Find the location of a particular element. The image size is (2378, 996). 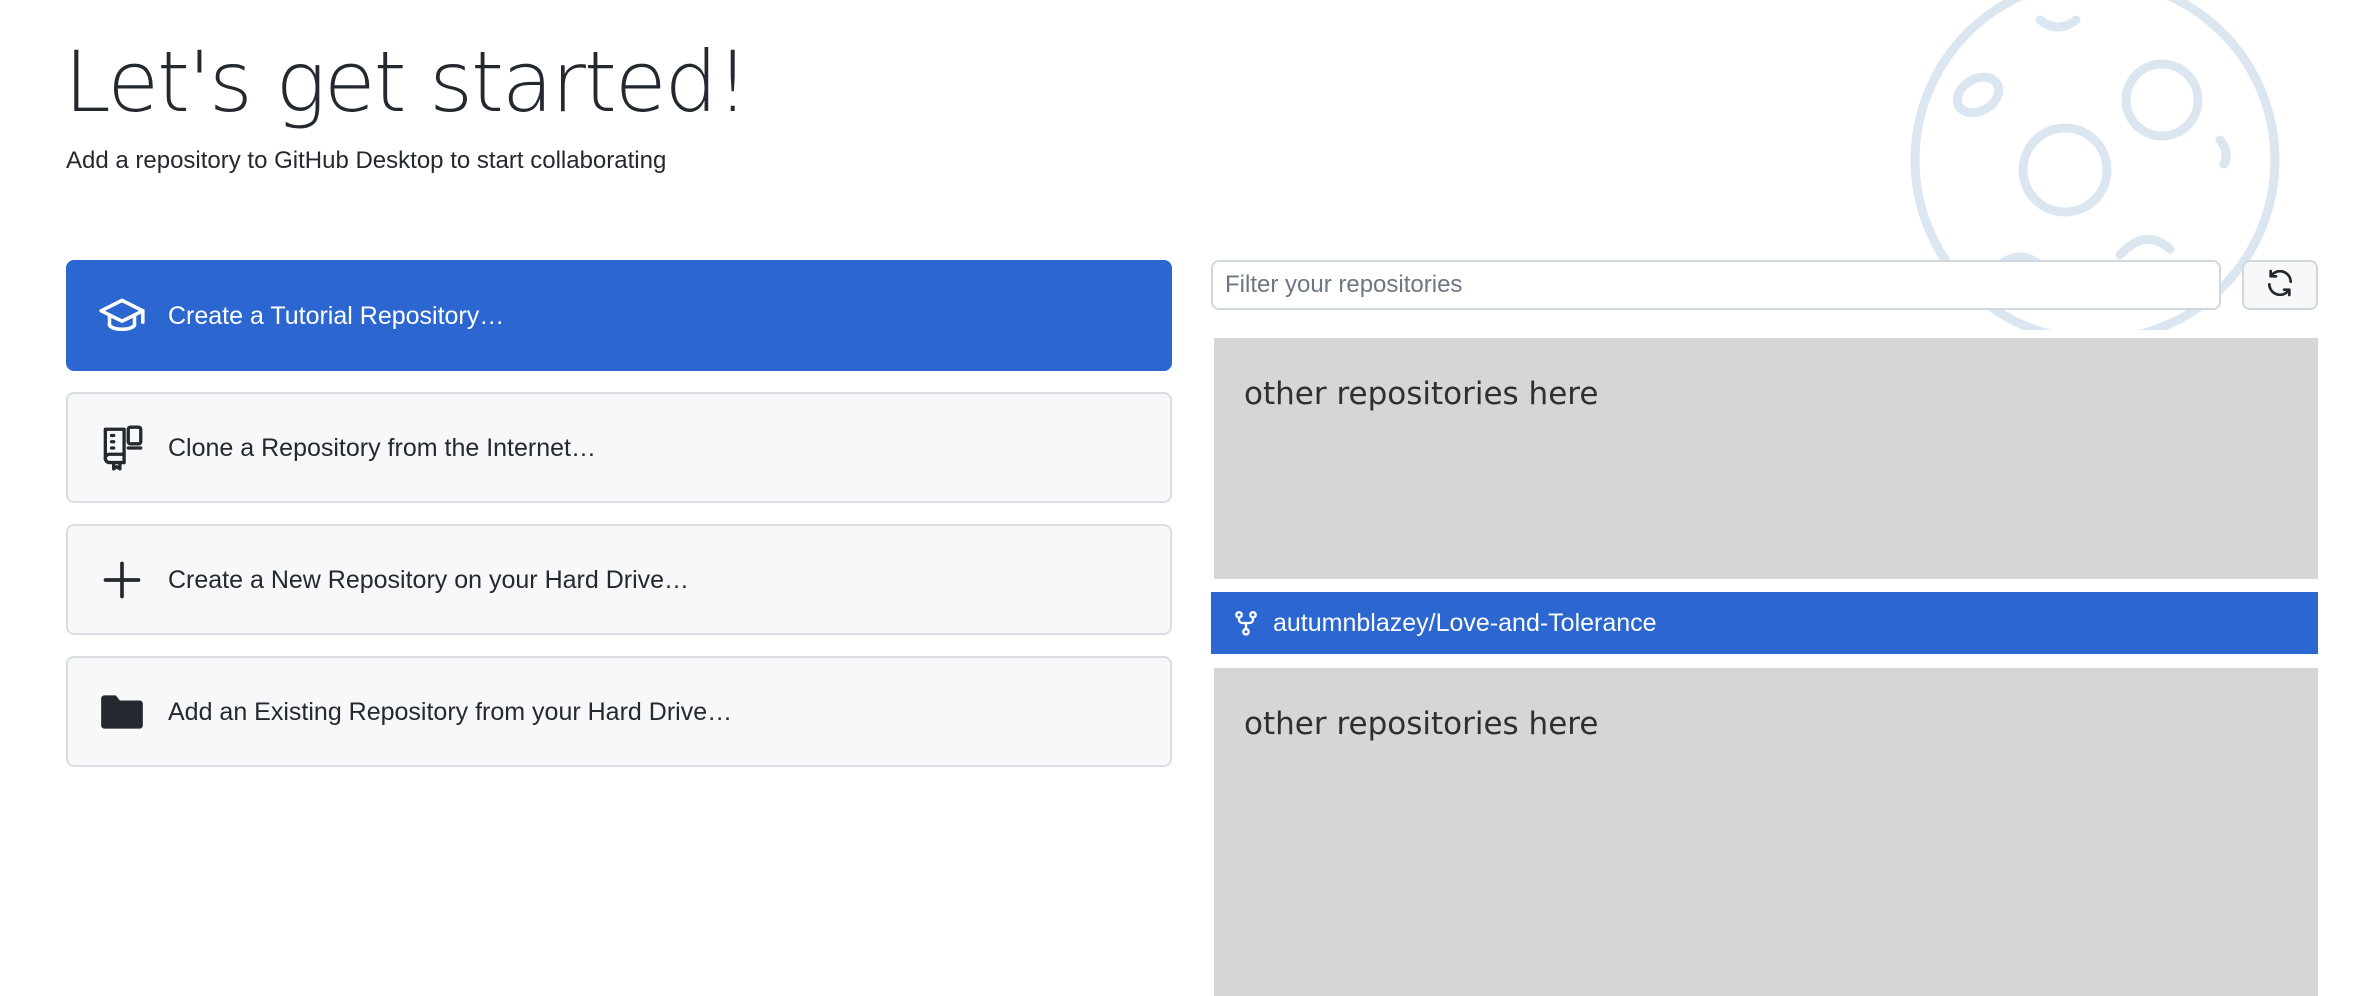

folder-icon is located at coordinates (122, 712).